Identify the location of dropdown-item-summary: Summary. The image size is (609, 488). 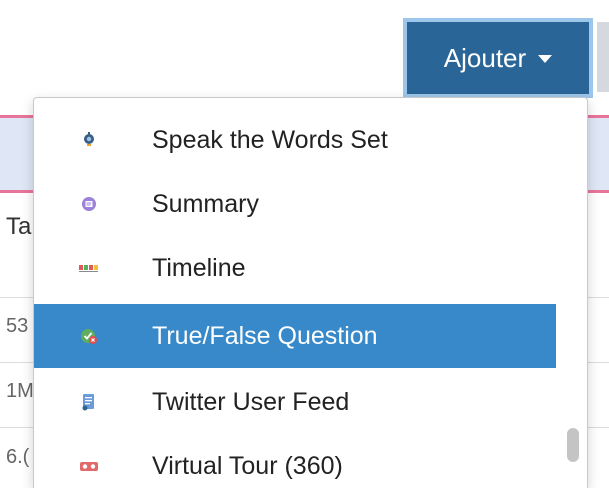
(295, 204).